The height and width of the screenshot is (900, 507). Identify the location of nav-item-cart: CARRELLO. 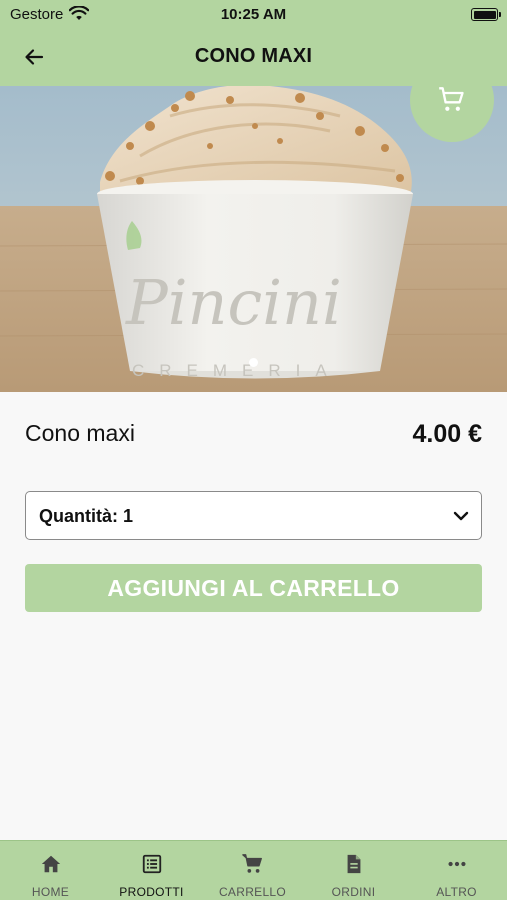
(252, 870).